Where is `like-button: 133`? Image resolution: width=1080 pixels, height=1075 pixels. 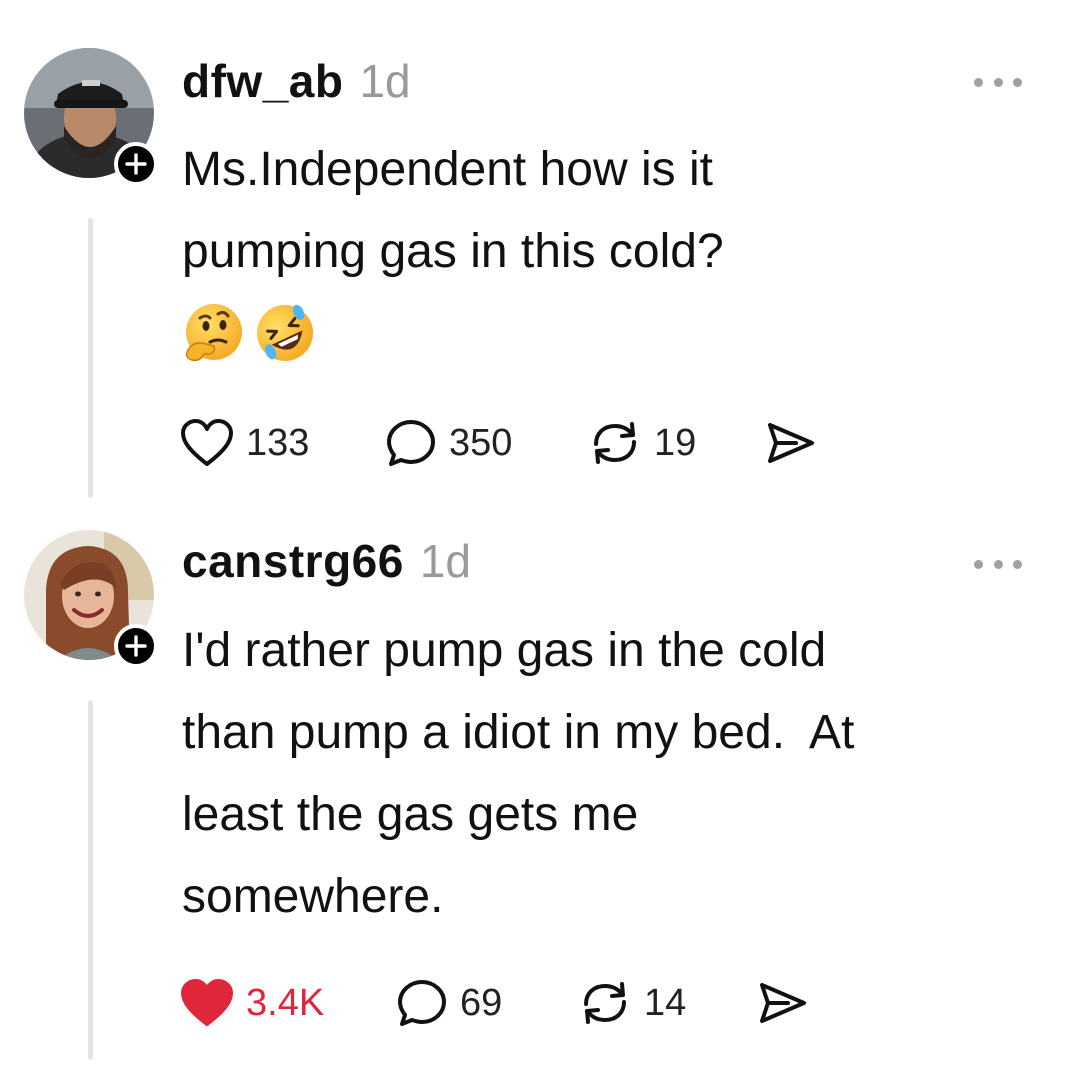
like-button: 133 is located at coordinates (282, 443).